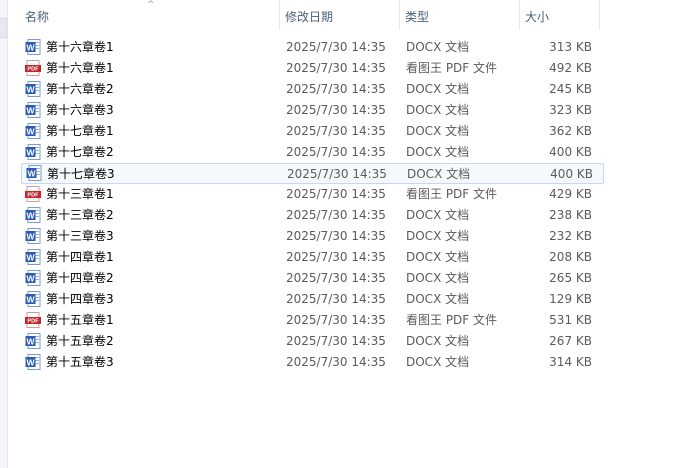 This screenshot has width=697, height=468. What do you see at coordinates (80, 341) in the screenshot?
I see `file-name: 第十五章卷2` at bounding box center [80, 341].